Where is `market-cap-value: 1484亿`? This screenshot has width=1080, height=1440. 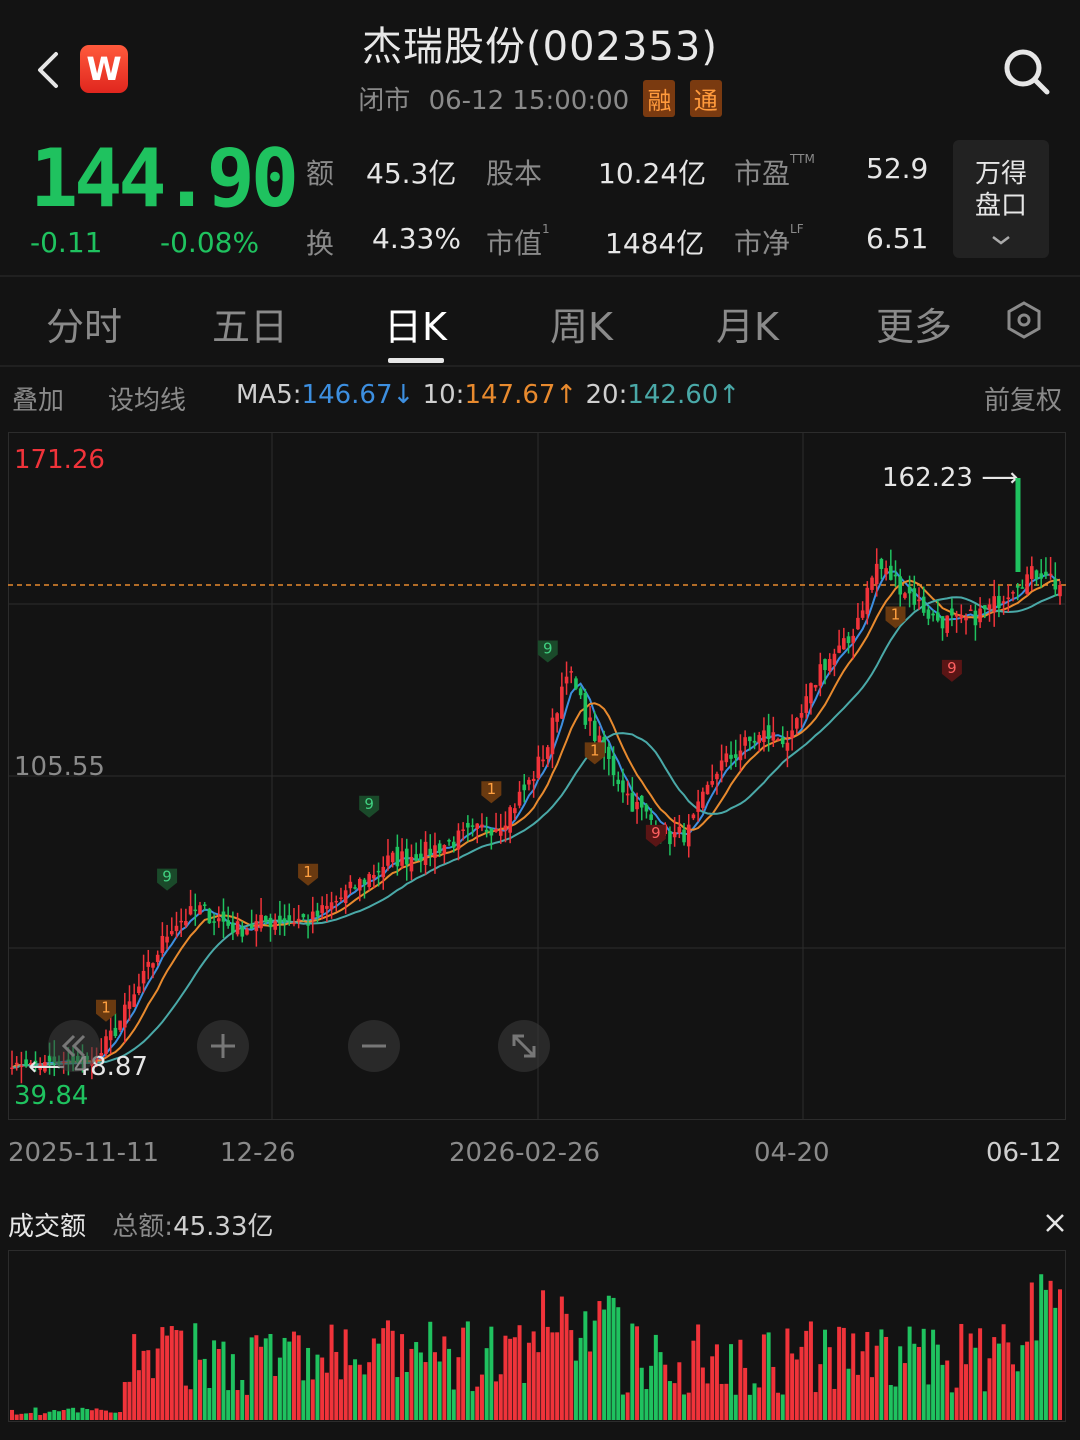
market-cap-value: 1484亿 is located at coordinates (655, 243).